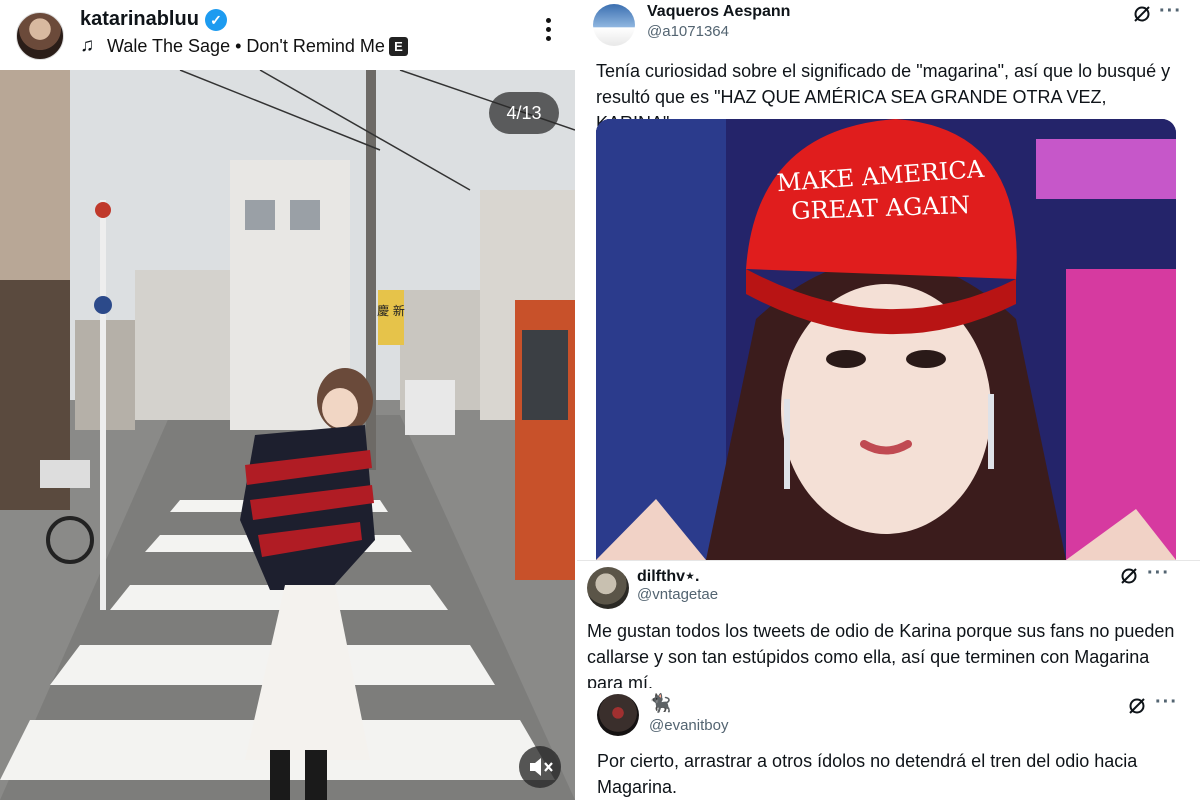 The width and height of the screenshot is (1200, 800). I want to click on slide-counter: 4/13, so click(524, 113).